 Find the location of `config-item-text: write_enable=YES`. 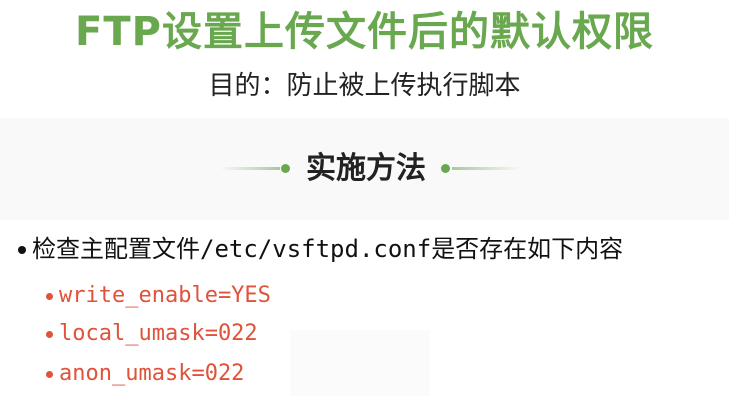

config-item-text: write_enable=YES is located at coordinates (165, 295).